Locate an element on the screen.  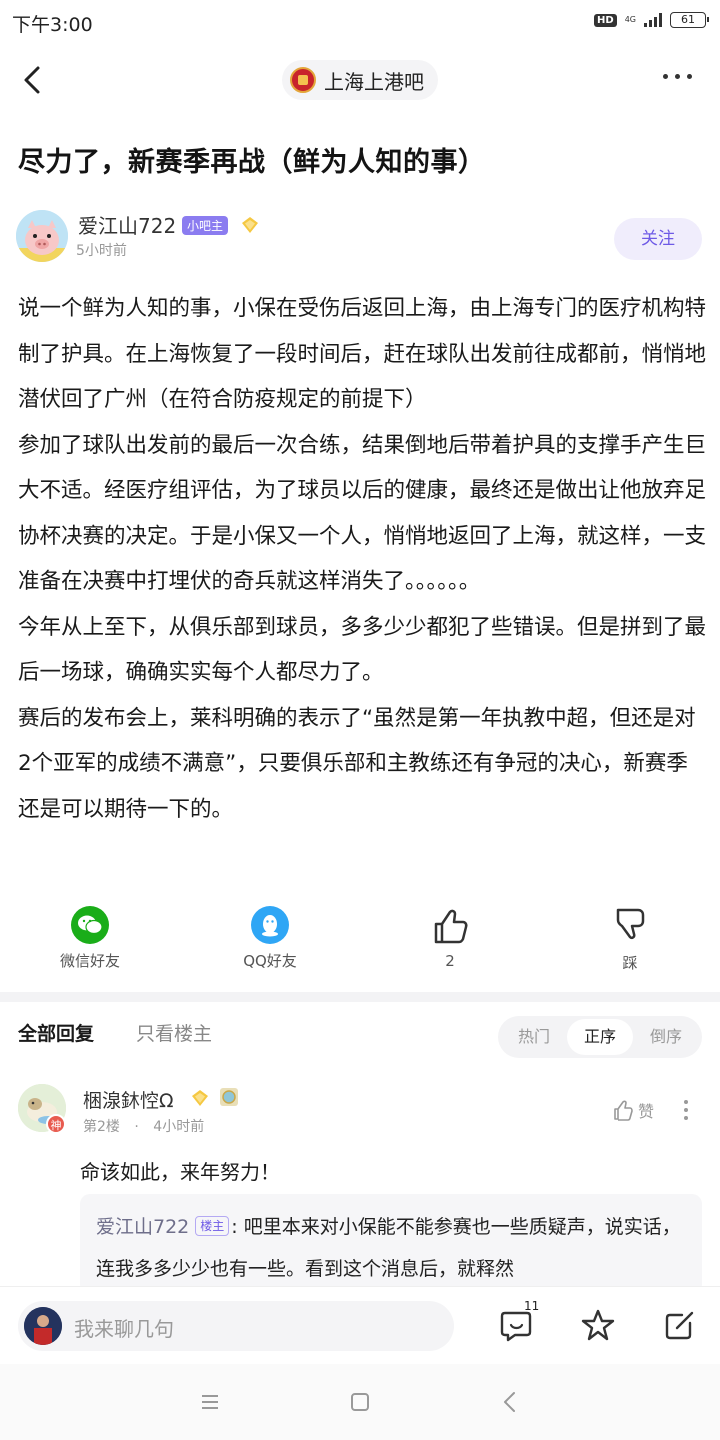
like-button: 2 is located at coordinates (450, 935).